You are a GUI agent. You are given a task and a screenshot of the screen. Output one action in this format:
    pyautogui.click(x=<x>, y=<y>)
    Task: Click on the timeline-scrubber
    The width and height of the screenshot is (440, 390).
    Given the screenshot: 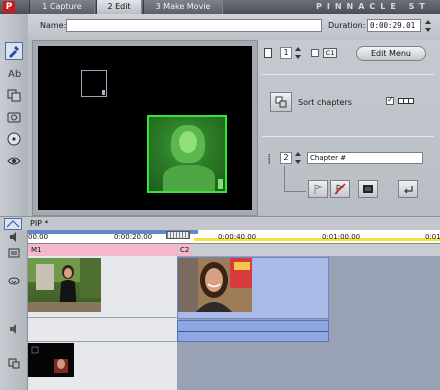 What is the action you would take?
    pyautogui.click(x=178, y=235)
    